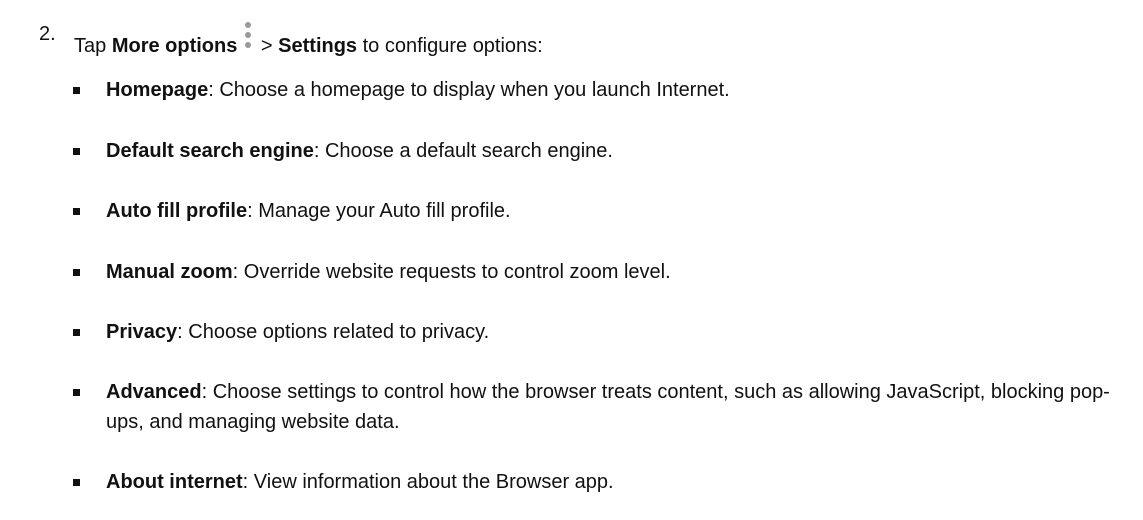  I want to click on option-term: Manual zoom, so click(169, 272).